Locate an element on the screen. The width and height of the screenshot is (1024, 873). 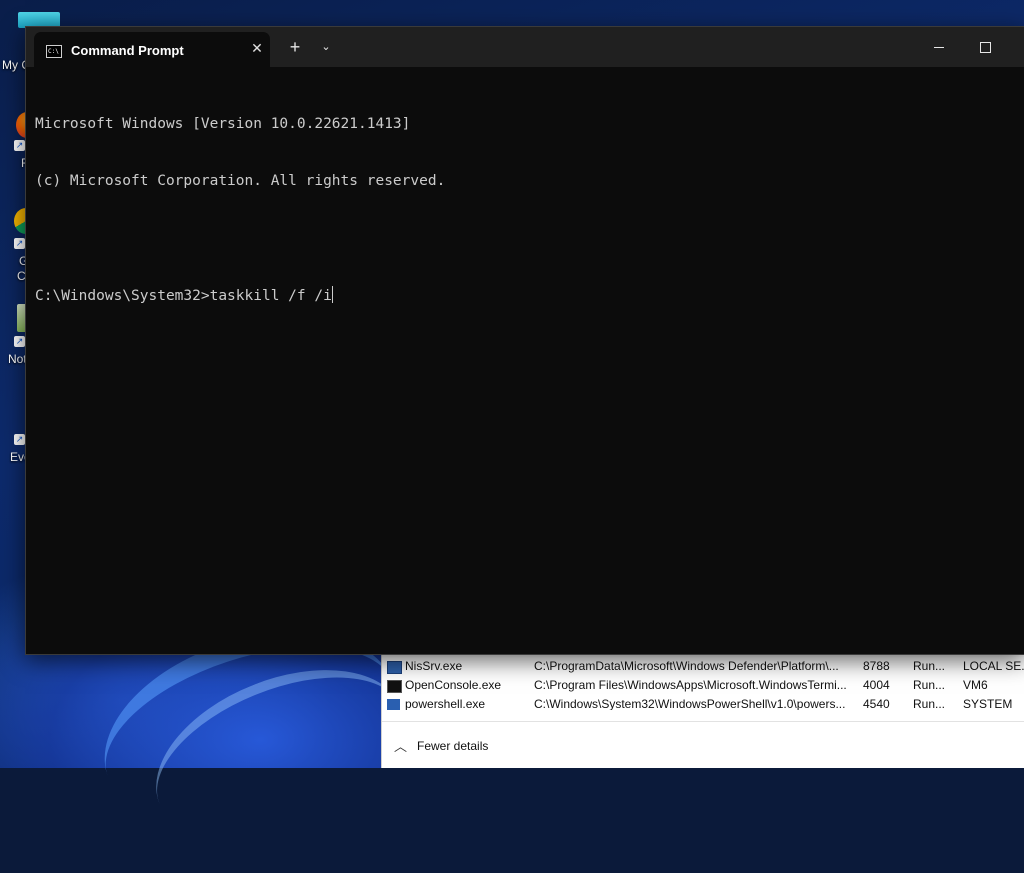
process-name: powershell.exe is located at coordinates (445, 703).